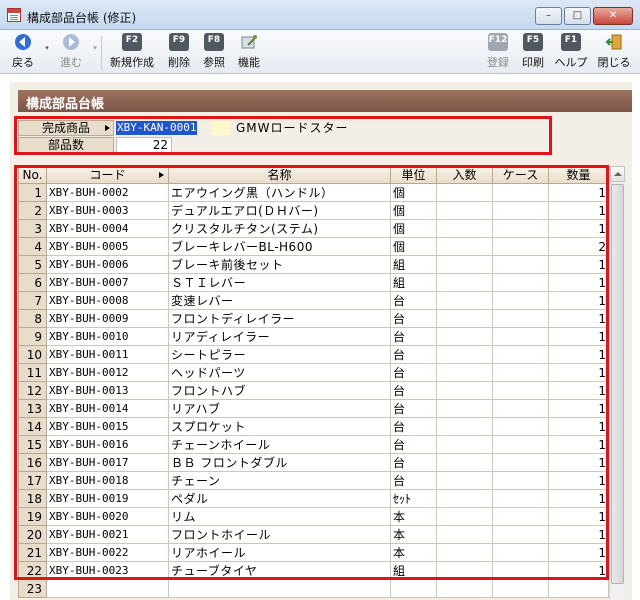 This screenshot has height=600, width=640. What do you see at coordinates (95, 48) in the screenshot?
I see `forward-dropdown: ▾` at bounding box center [95, 48].